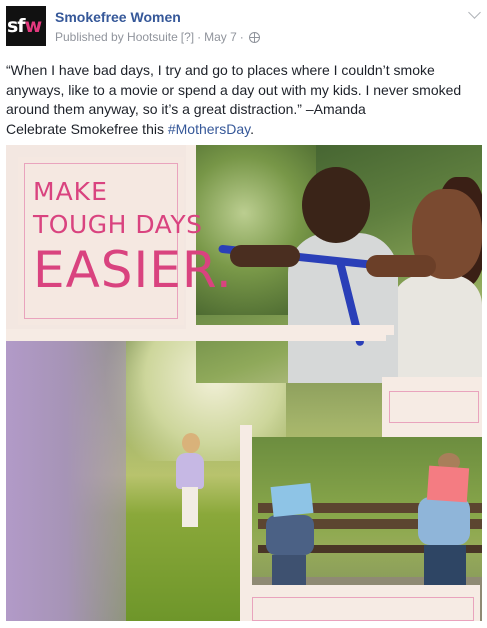 Image resolution: width=487 pixels, height=628 pixels. I want to click on photo-child-reading, so click(290, 535).